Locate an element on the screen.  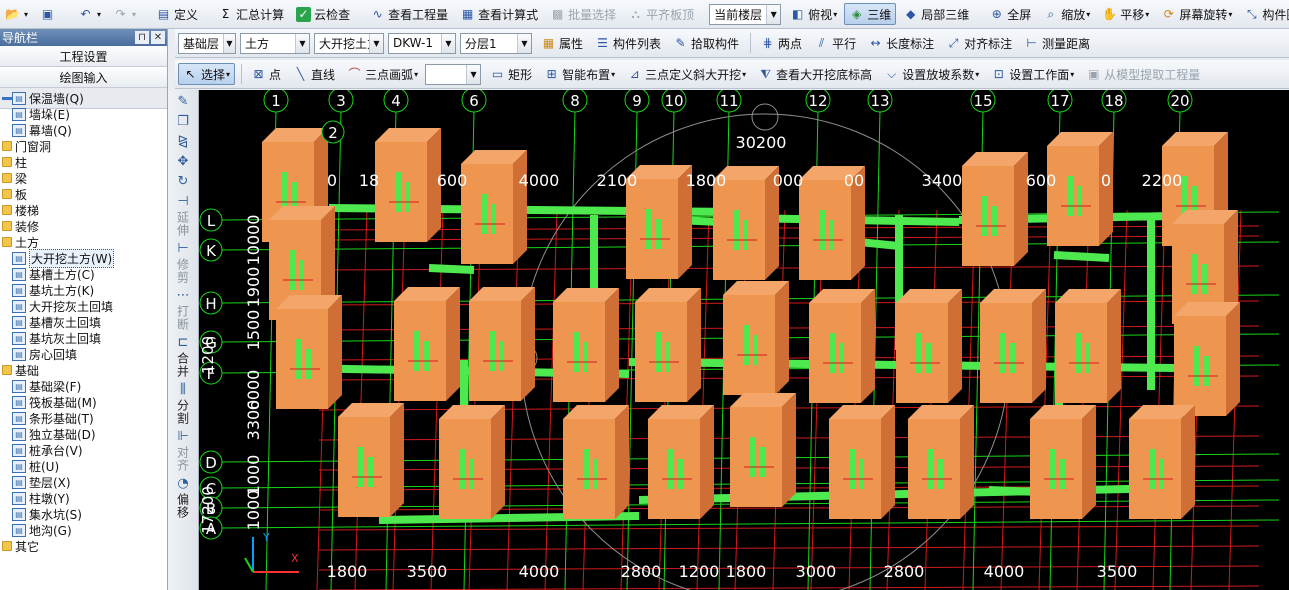
sum-calc-button: Σ 汇总计算 is located at coordinates (251, 14).